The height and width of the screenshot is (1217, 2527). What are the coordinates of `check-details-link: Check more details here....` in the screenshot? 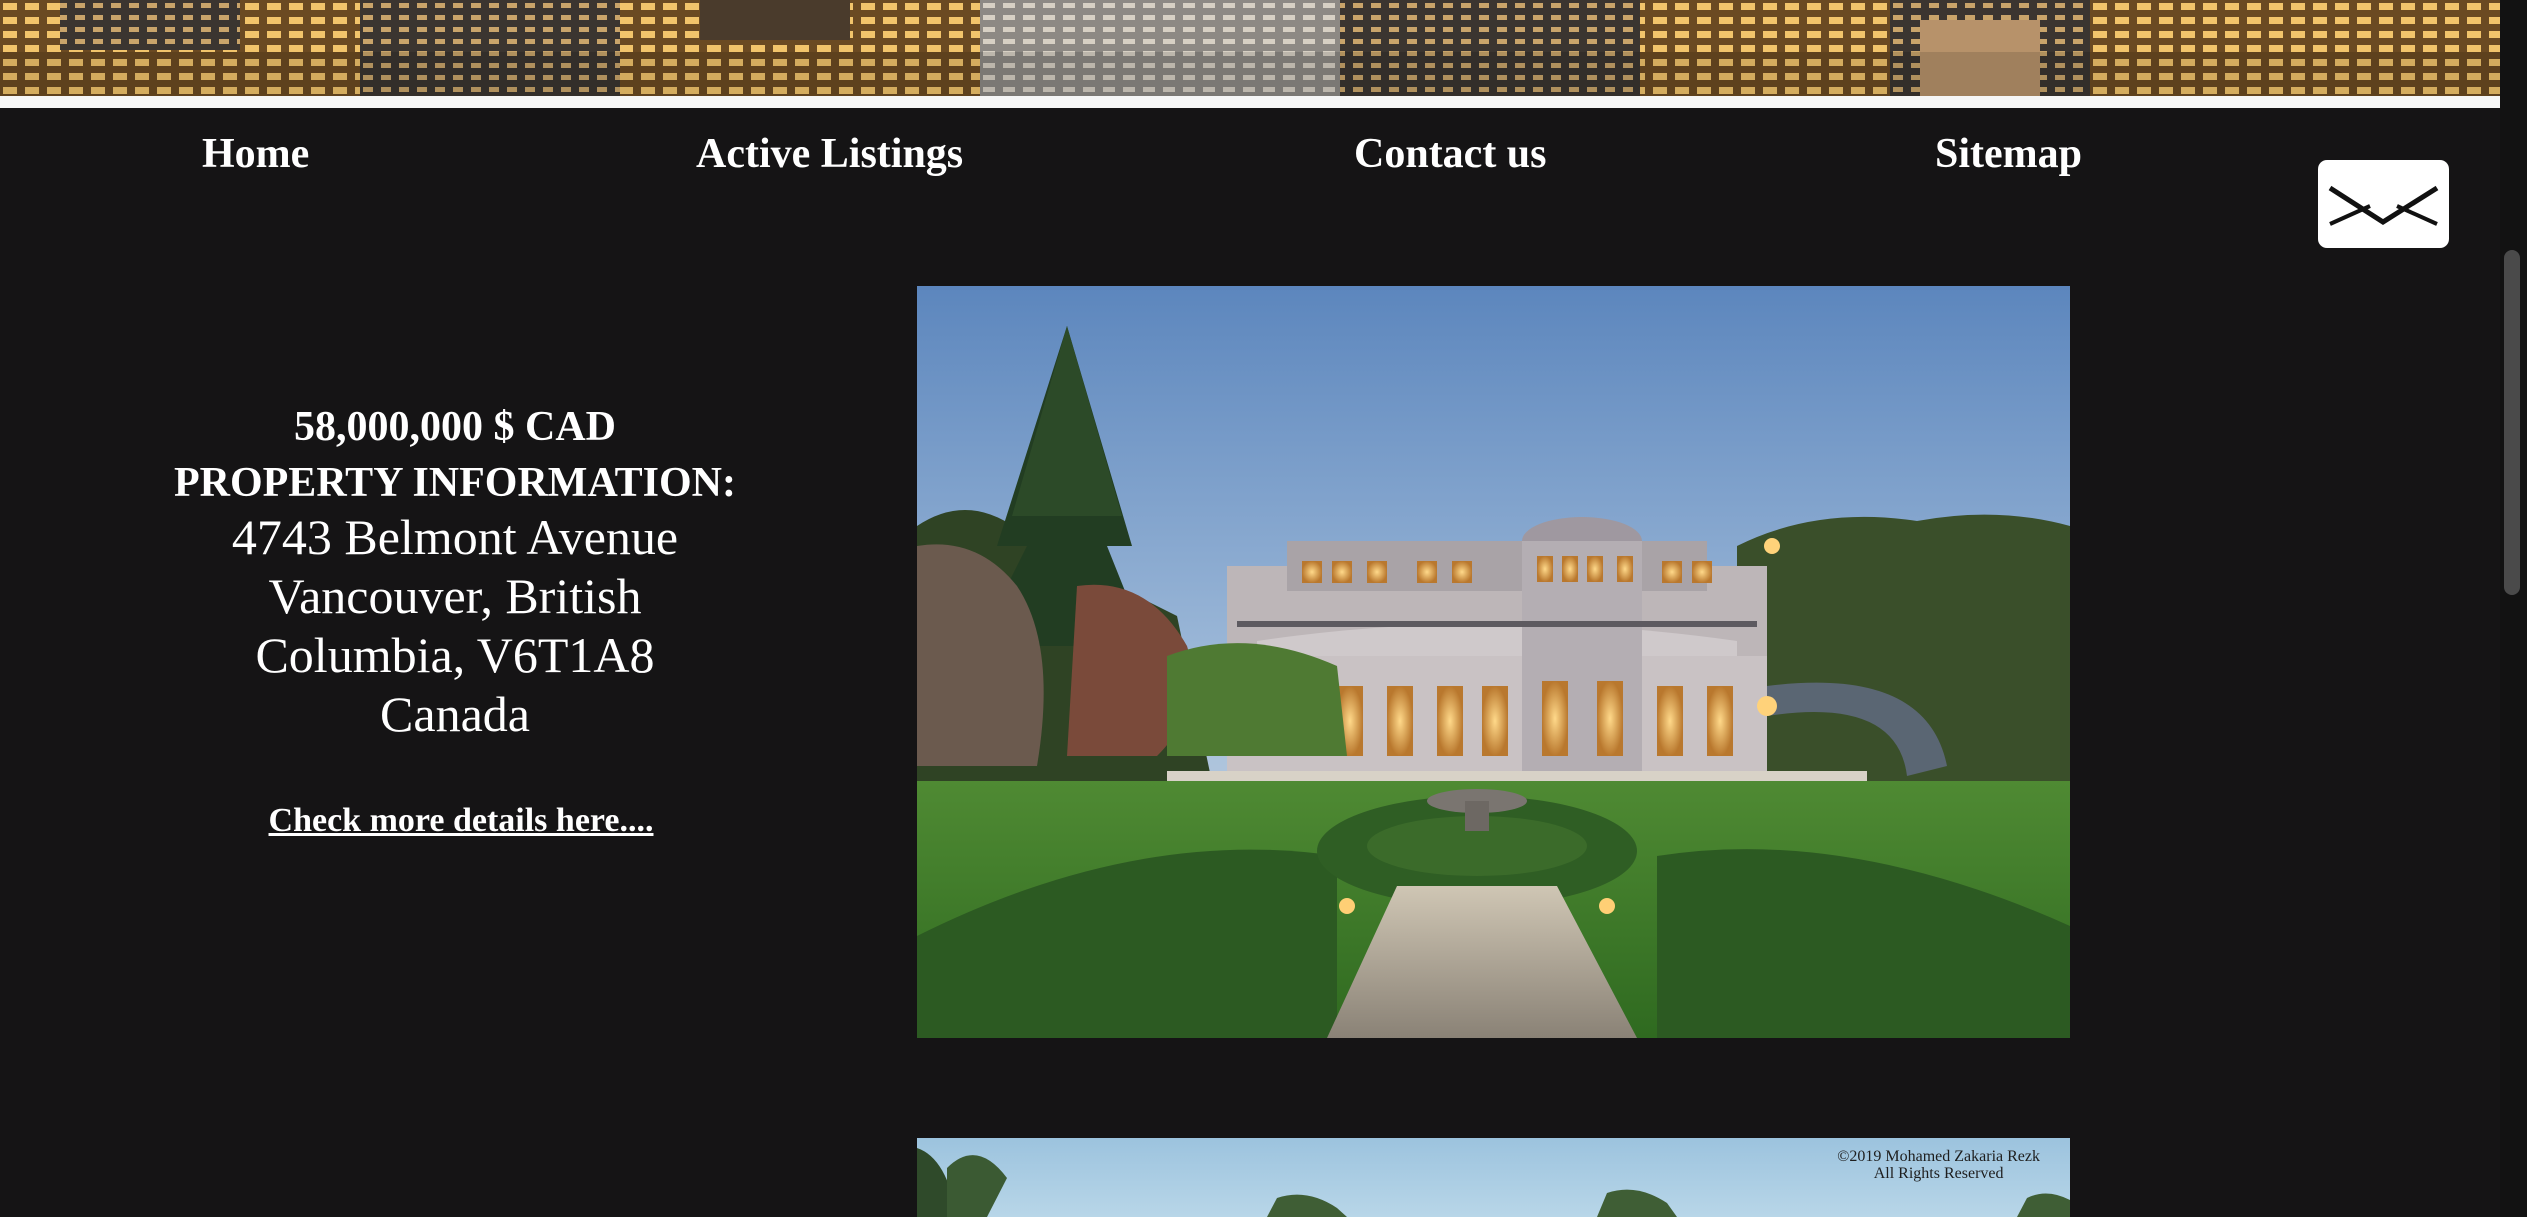 It's located at (461, 821).